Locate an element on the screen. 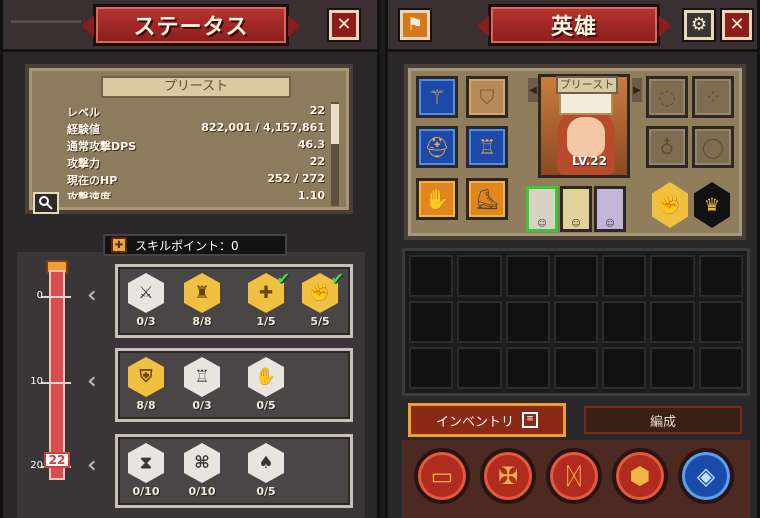 The height and width of the screenshot is (518, 760). skill-slot: ✋ 0/5 is located at coordinates (266, 387).